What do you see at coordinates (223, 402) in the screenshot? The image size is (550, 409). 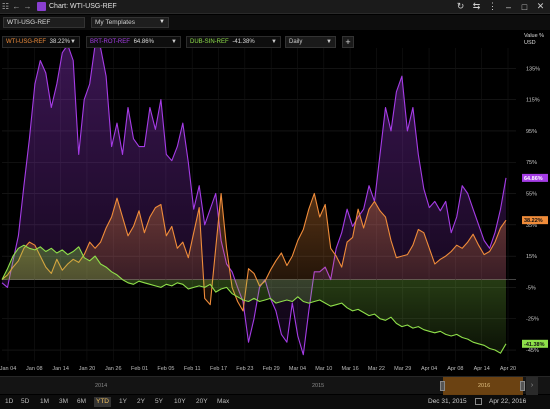 I see `range-max: Max` at bounding box center [223, 402].